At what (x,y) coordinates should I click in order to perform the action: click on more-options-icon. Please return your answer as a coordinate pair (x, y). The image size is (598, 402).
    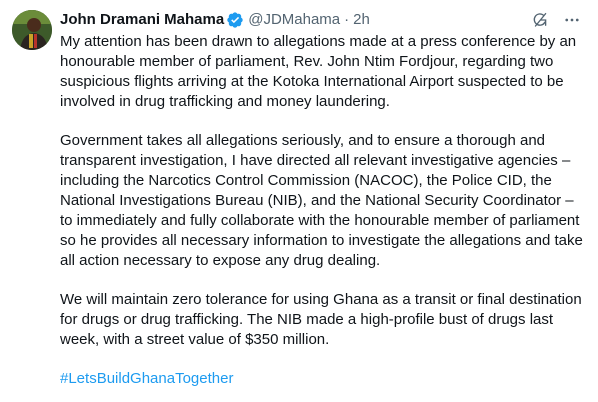
    Looking at the image, I should click on (572, 20).